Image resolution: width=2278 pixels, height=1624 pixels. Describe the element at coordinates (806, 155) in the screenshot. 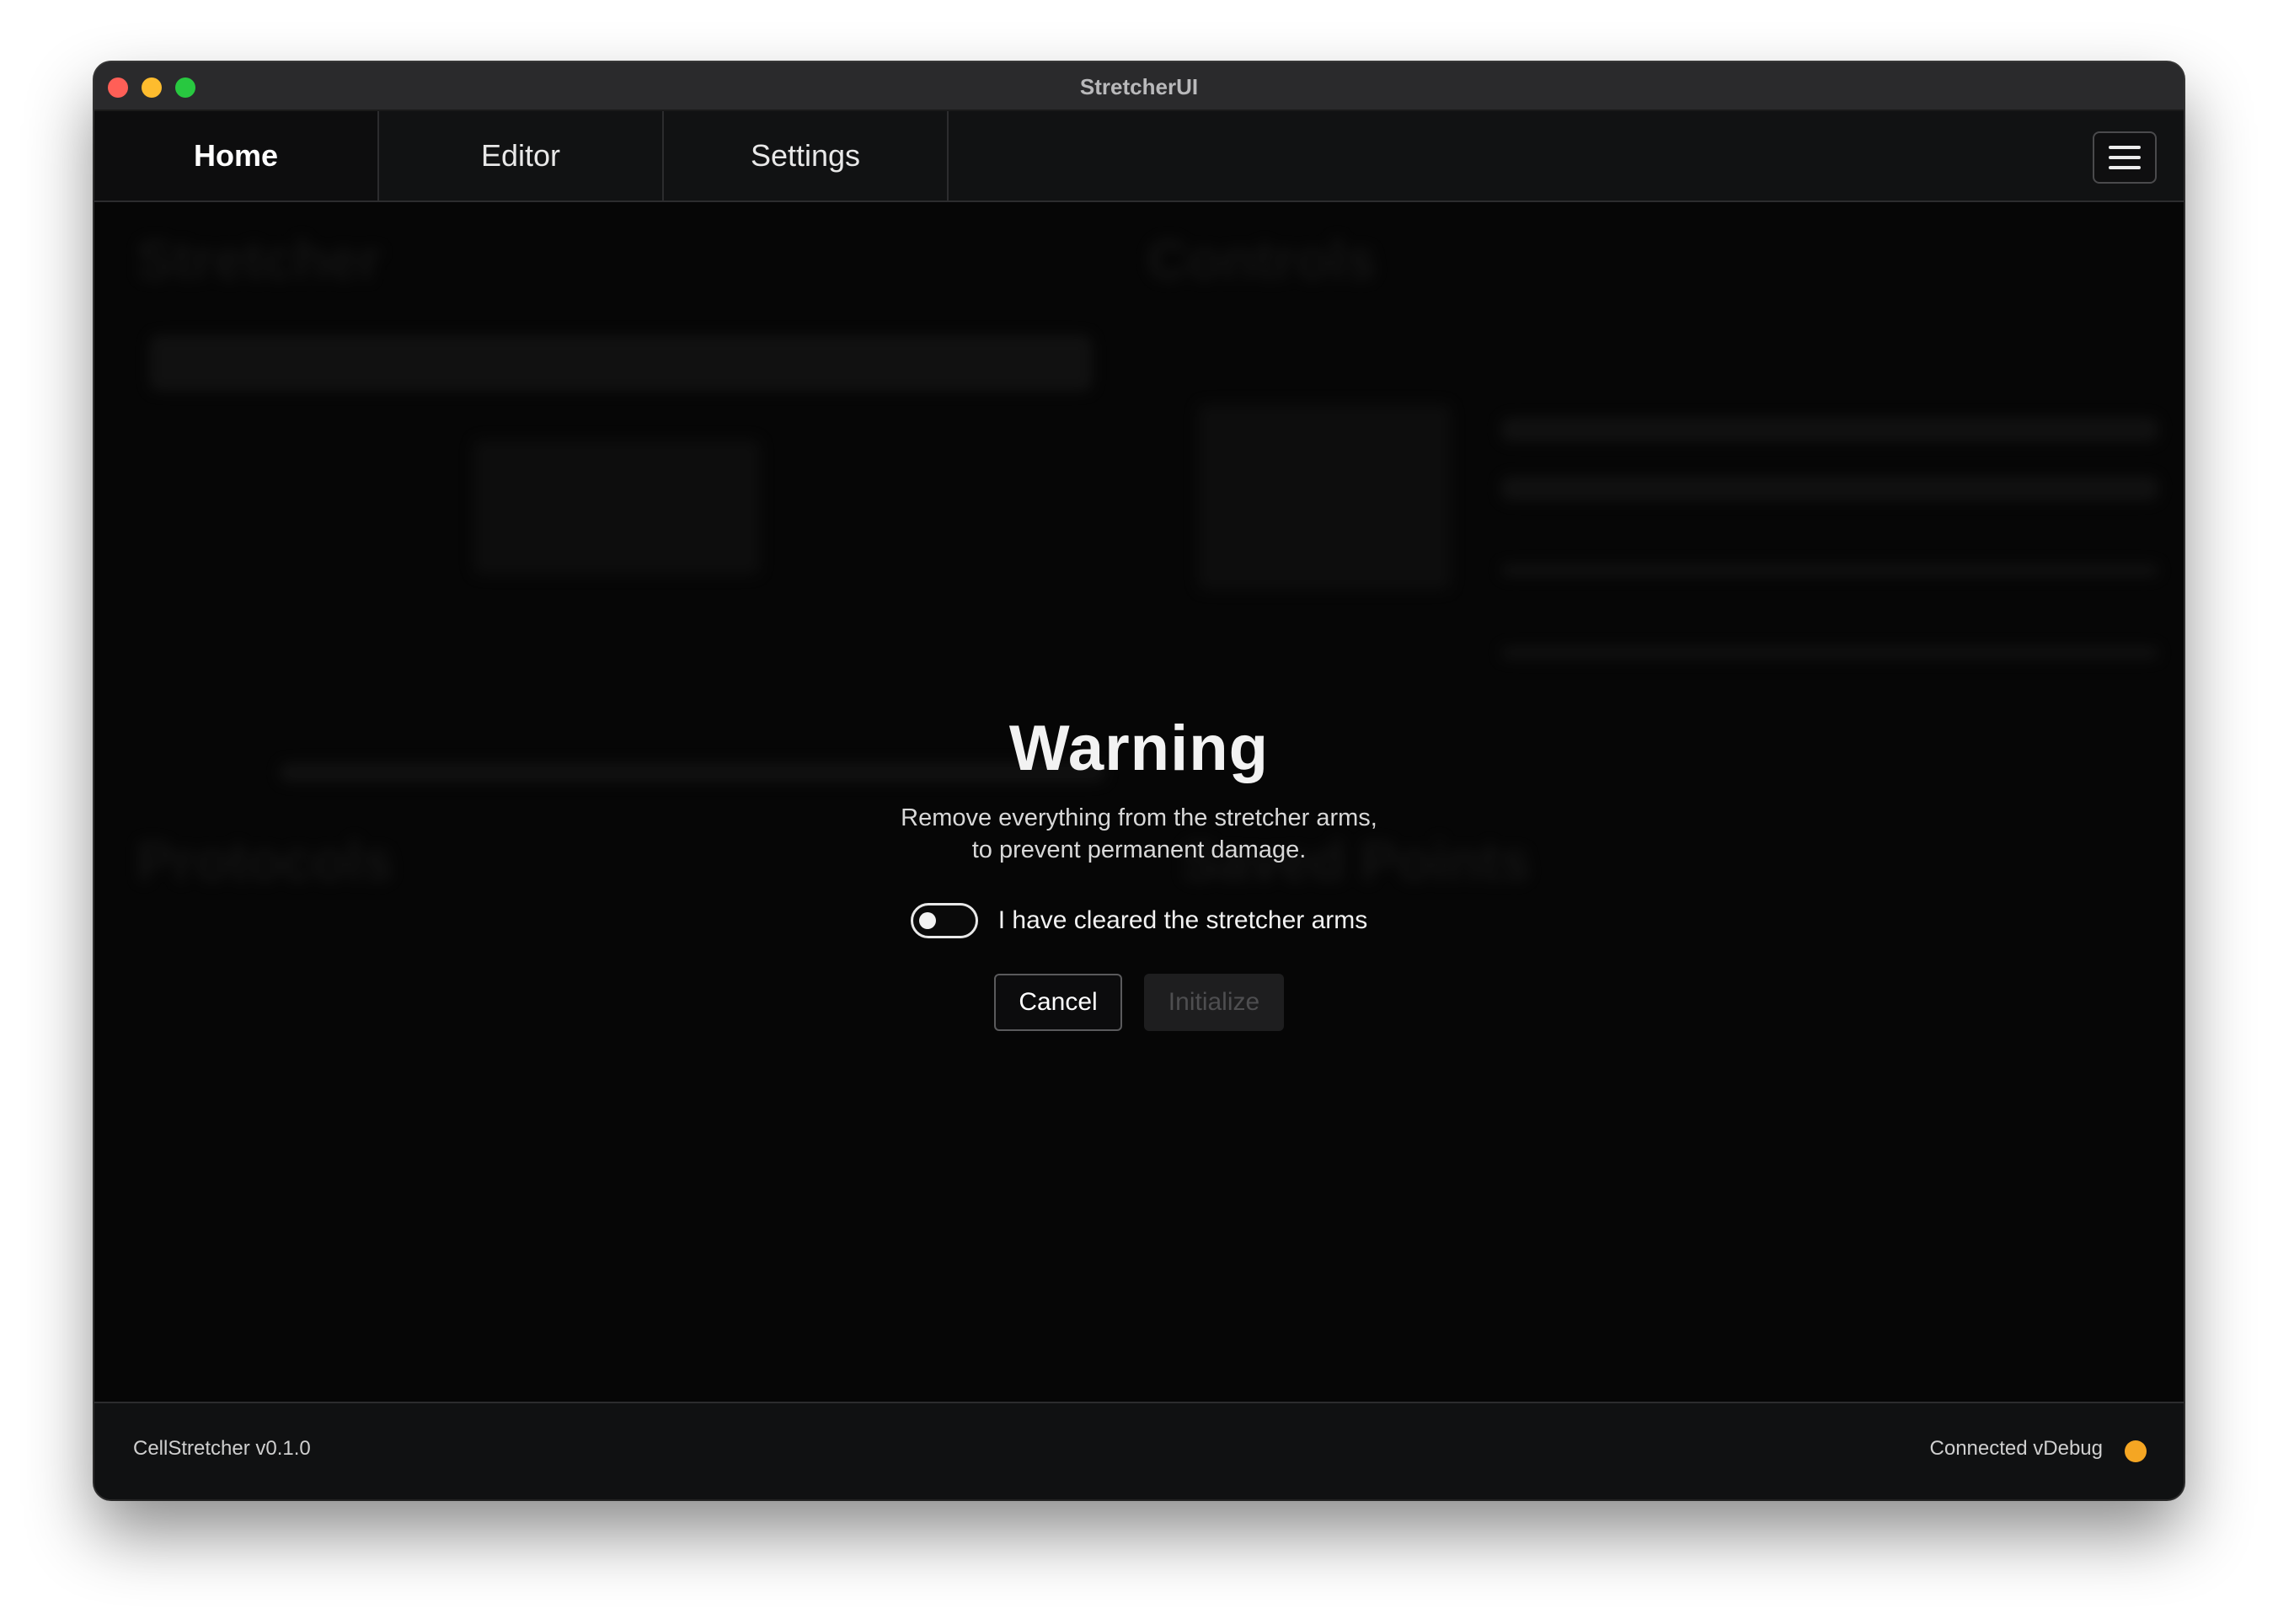

I see `tab-settings: Settings` at that location.